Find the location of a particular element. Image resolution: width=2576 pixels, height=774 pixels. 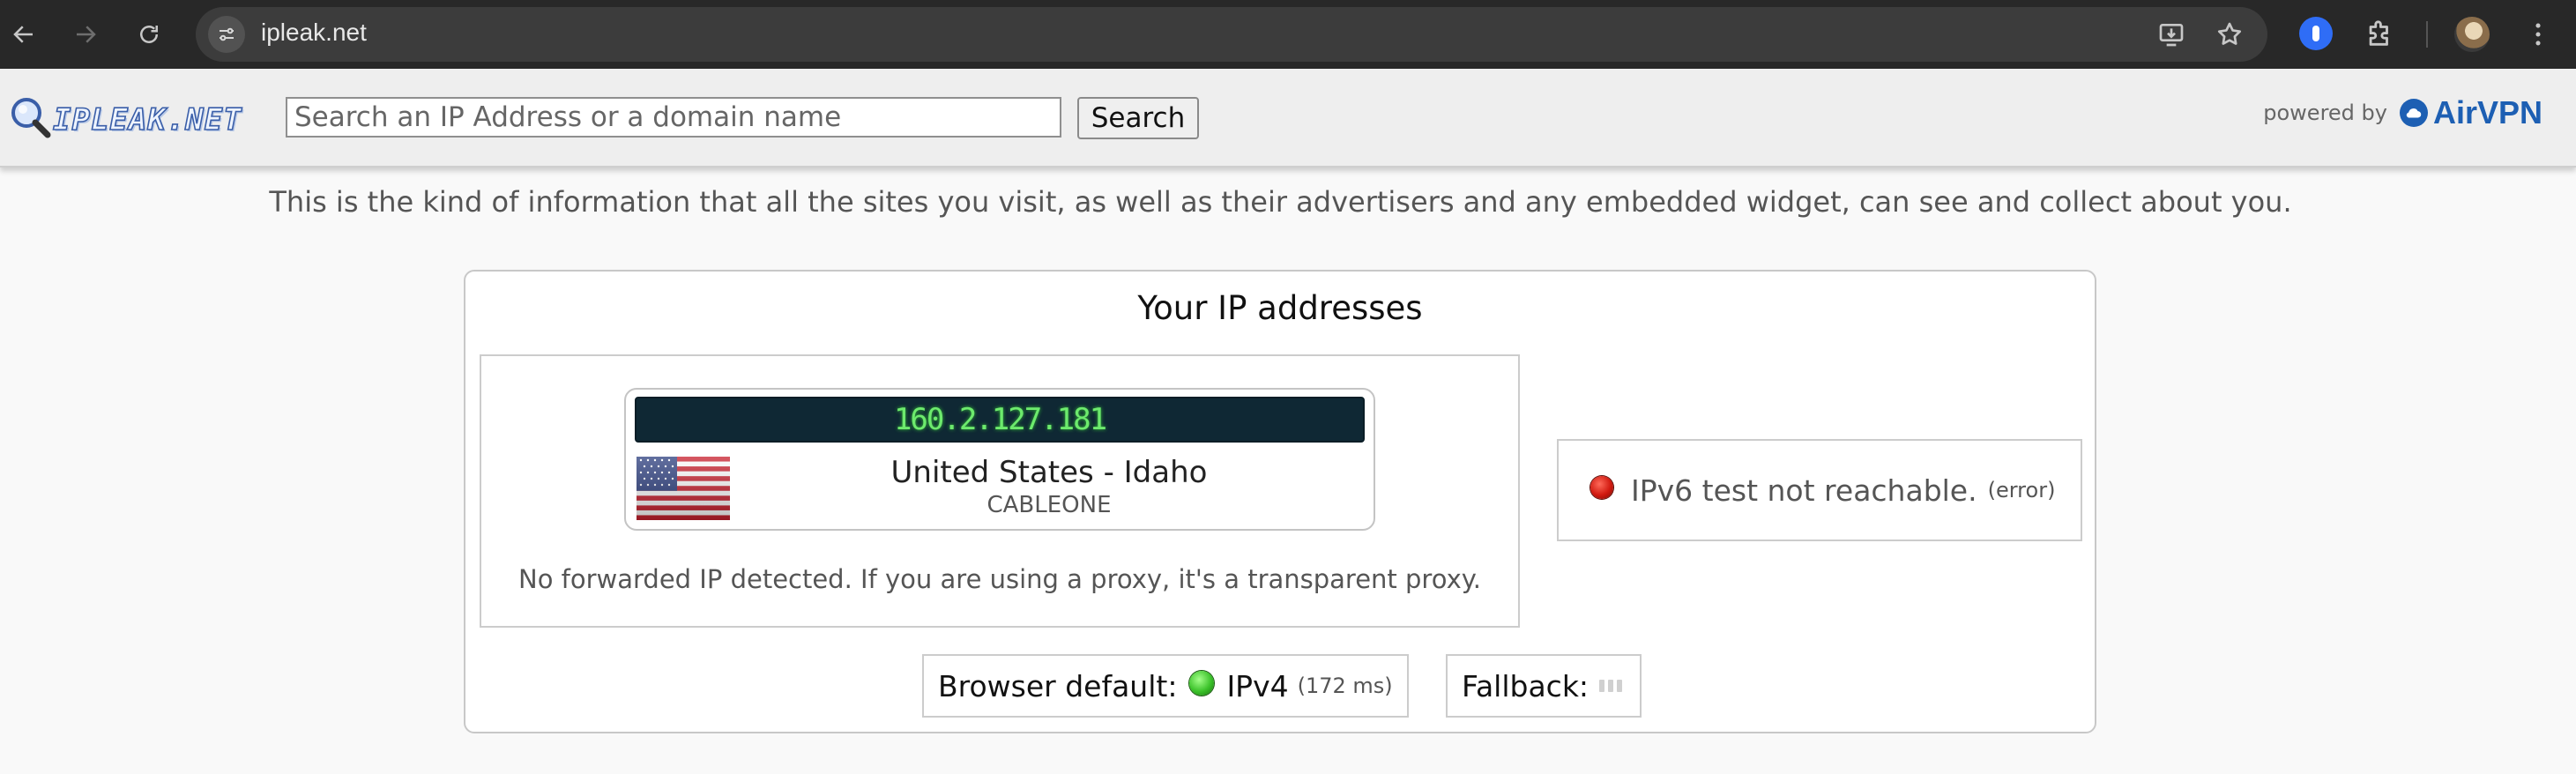

ipleak-logo: IPLEAK.NET is located at coordinates (128, 120).